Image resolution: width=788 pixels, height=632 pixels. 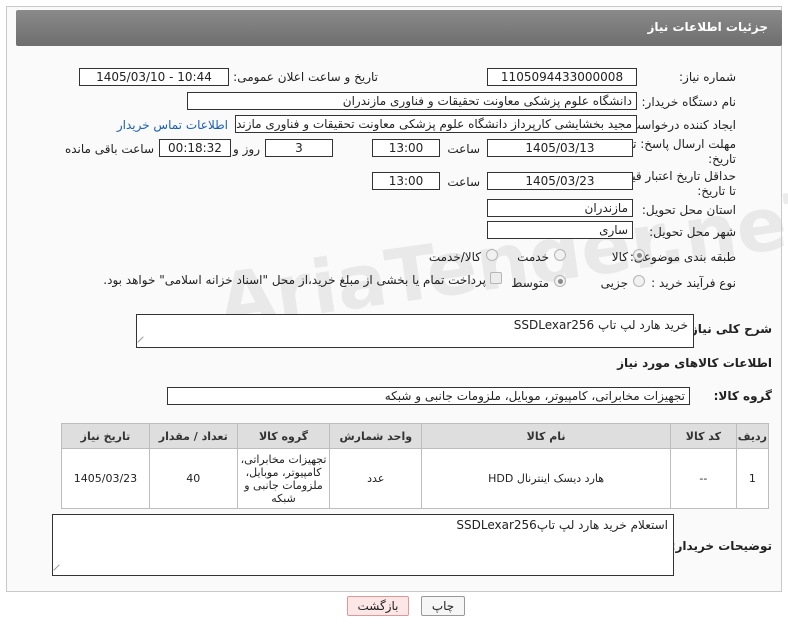 I want to click on city-field: ساری, so click(x=560, y=230).